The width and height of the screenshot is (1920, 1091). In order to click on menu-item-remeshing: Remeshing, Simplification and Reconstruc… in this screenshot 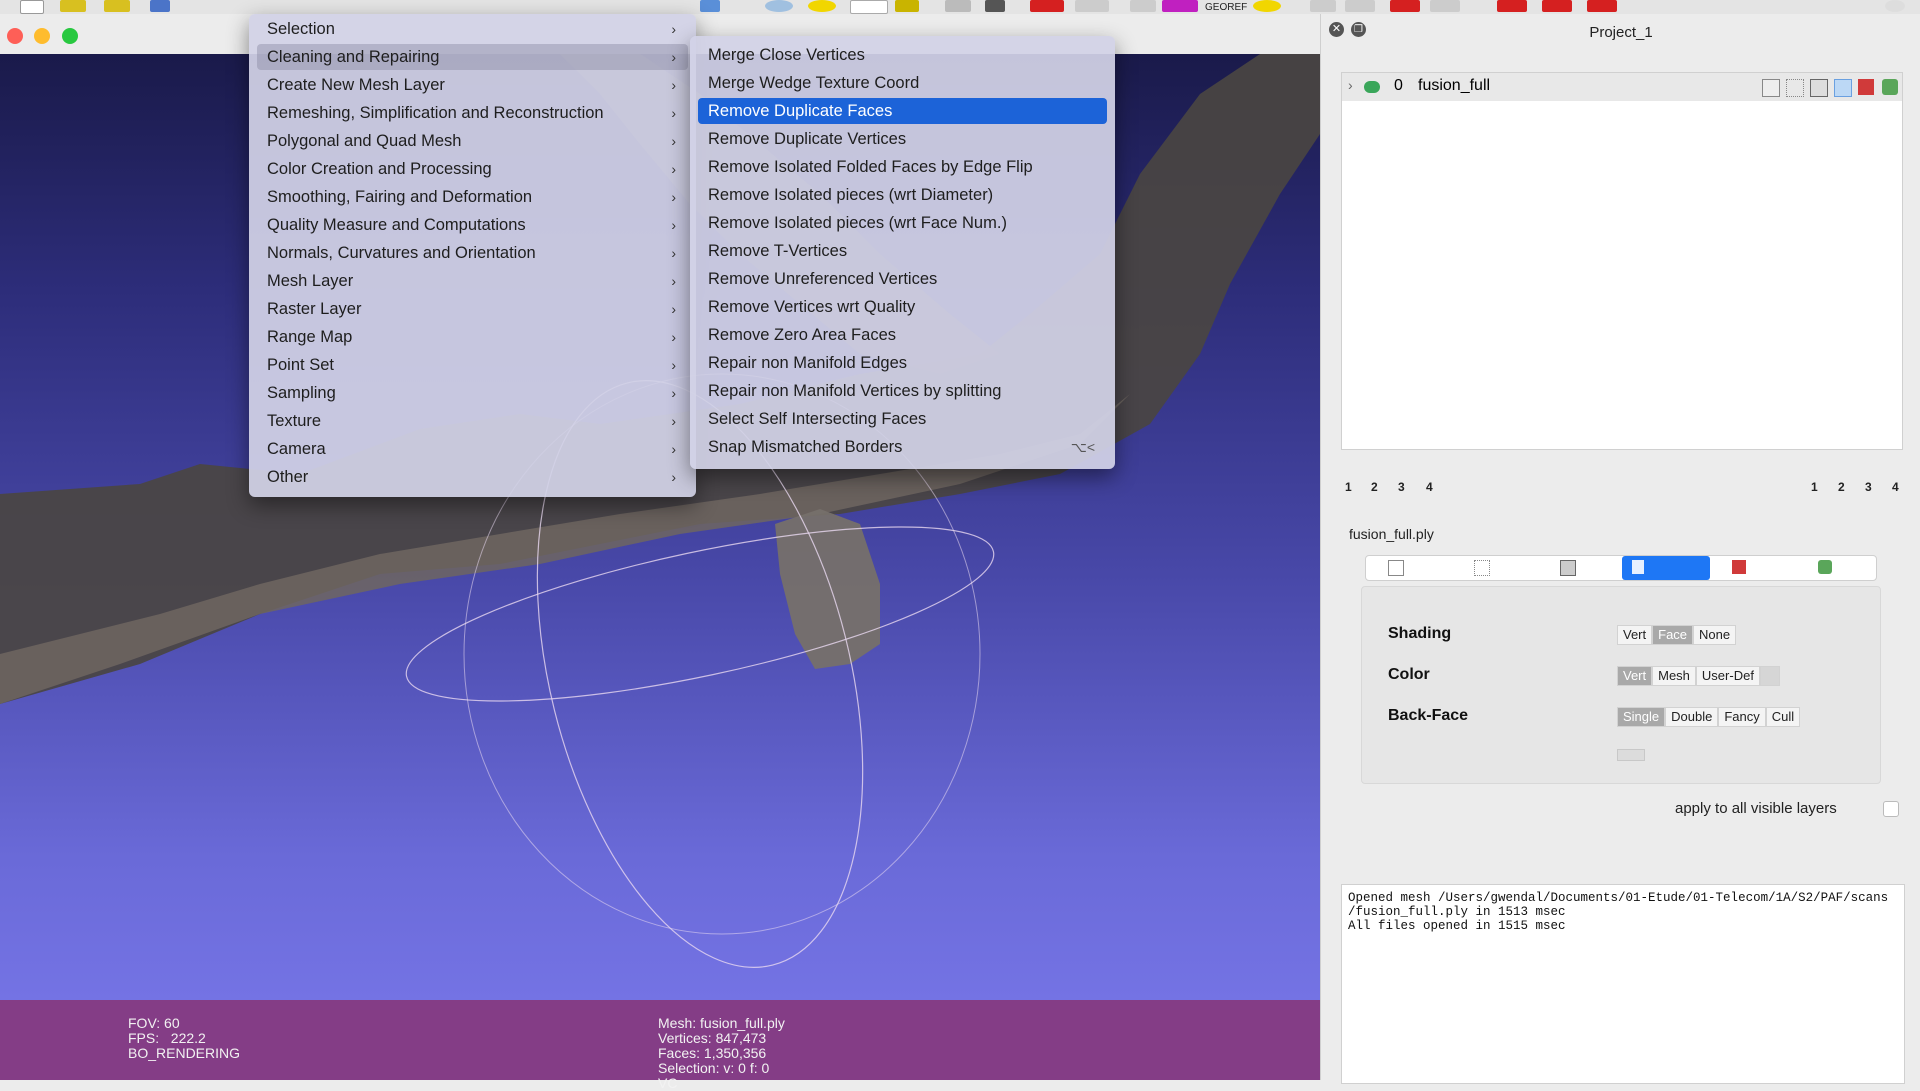, I will do `click(472, 113)`.